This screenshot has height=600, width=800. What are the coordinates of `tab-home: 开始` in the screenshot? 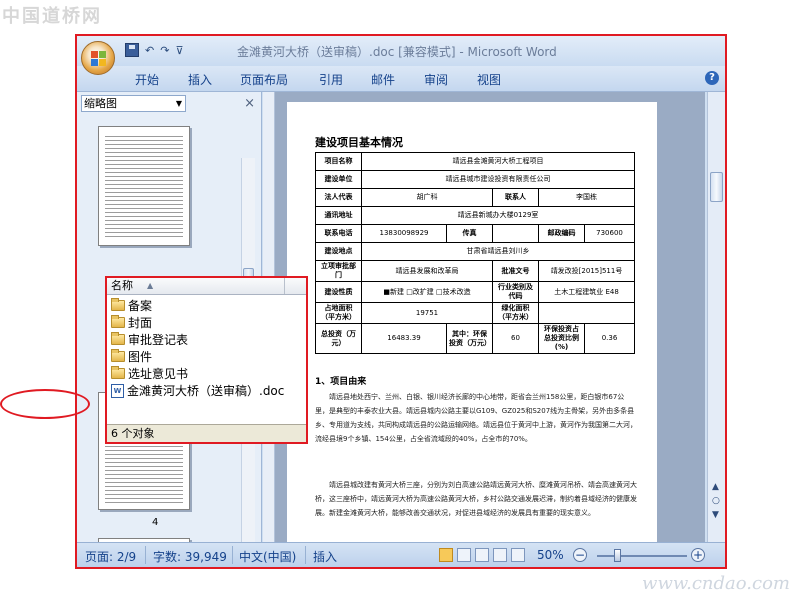 It's located at (147, 79).